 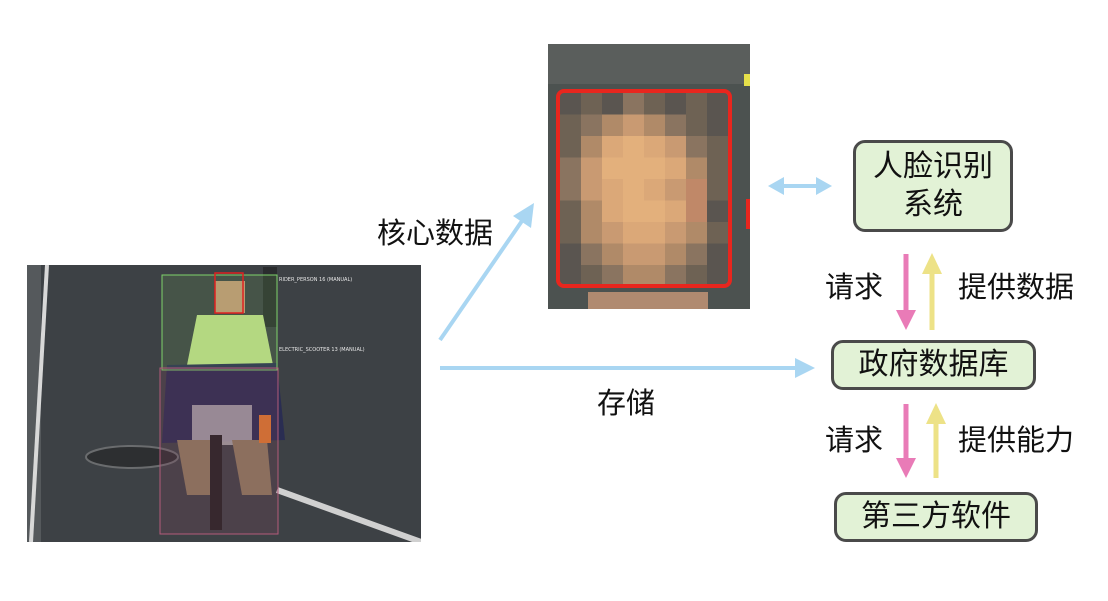 What do you see at coordinates (1016, 287) in the screenshot?
I see `label-provide-data: 提供数据` at bounding box center [1016, 287].